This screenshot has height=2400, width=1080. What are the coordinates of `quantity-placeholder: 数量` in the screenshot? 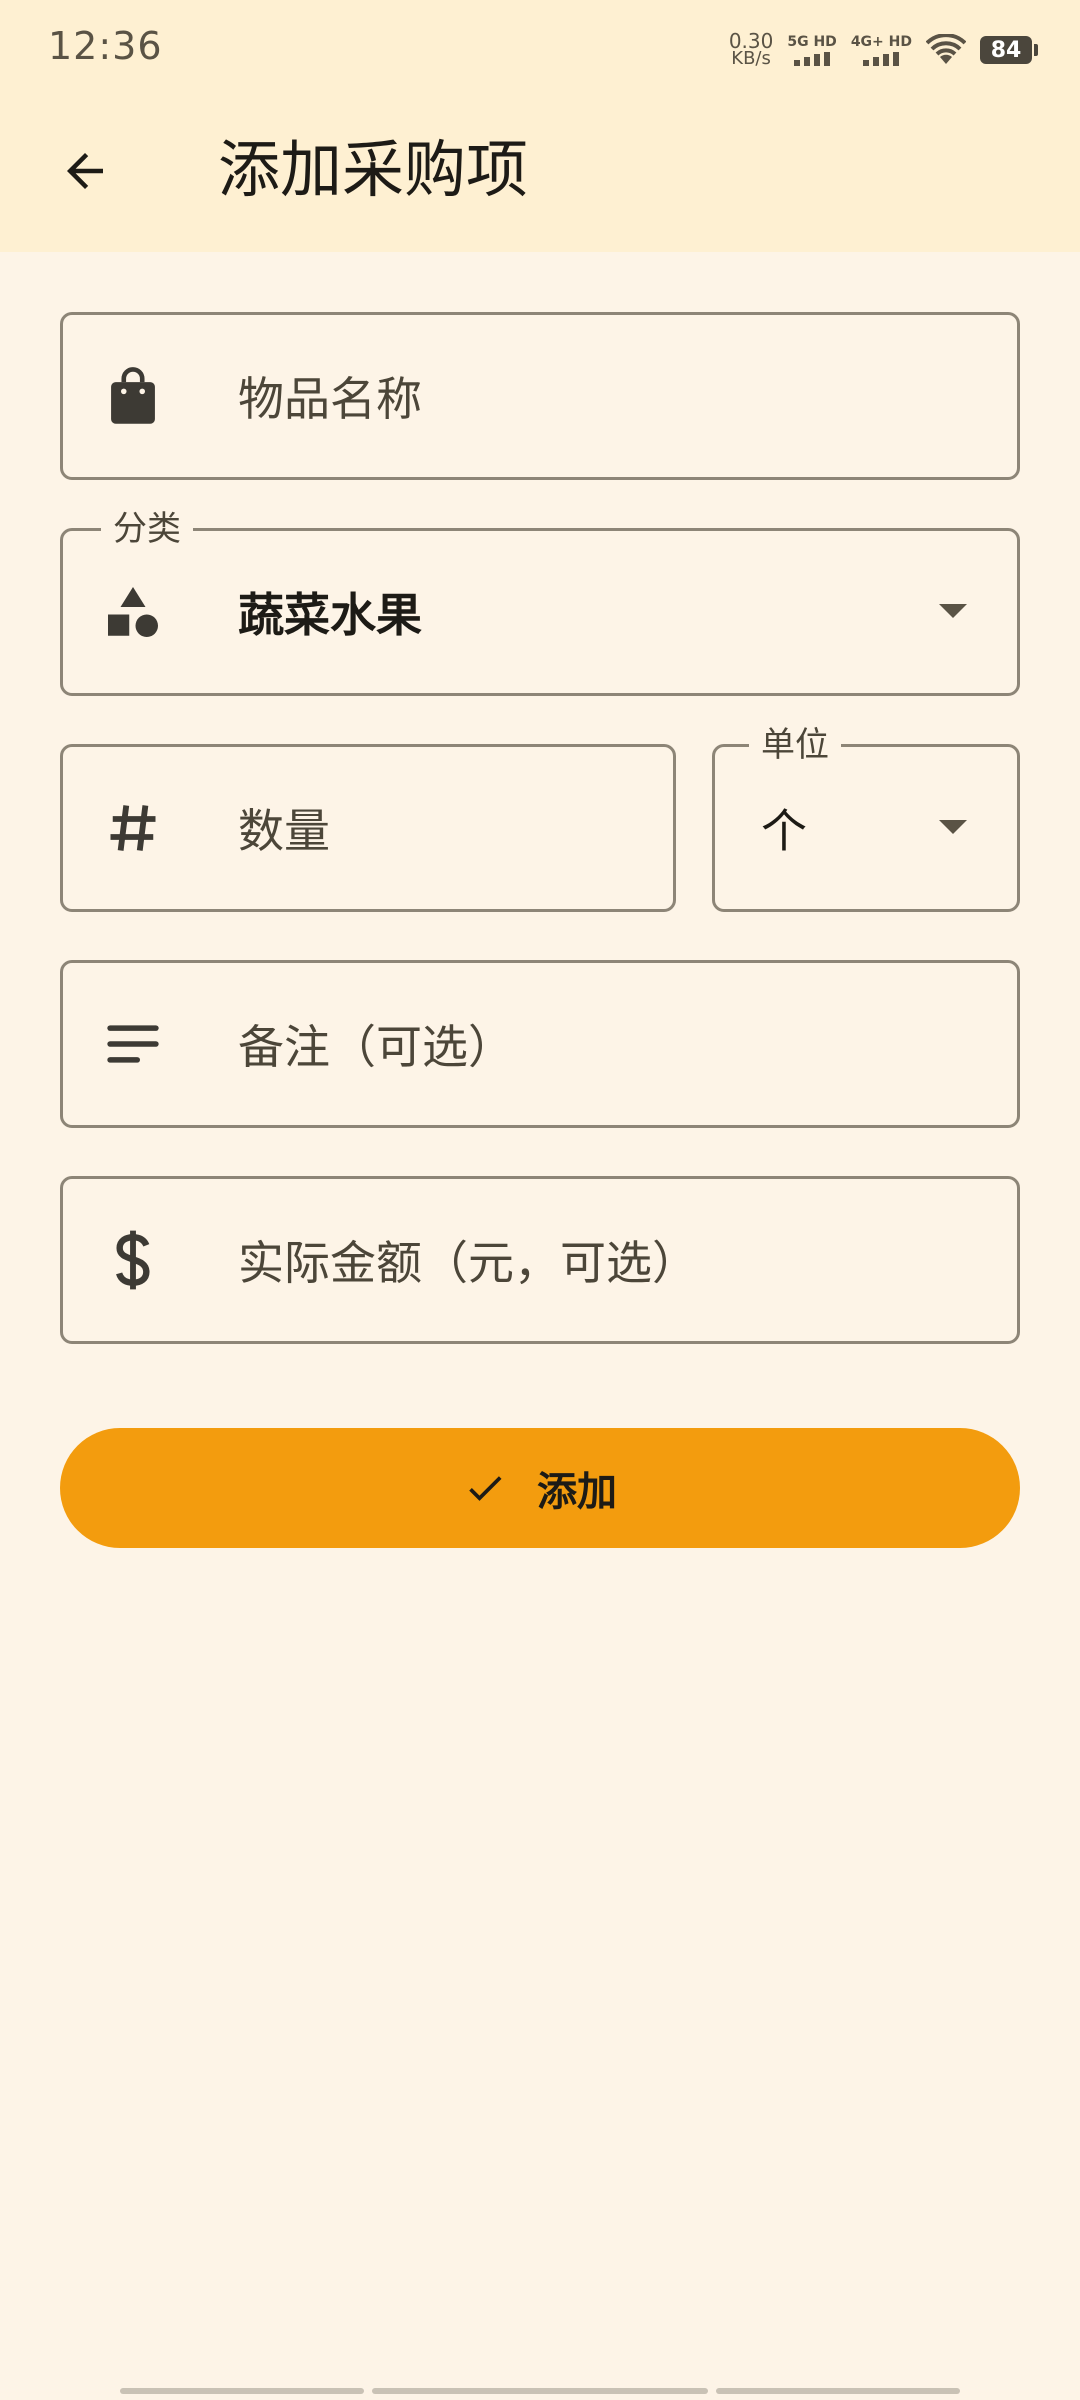 It's located at (284, 831).